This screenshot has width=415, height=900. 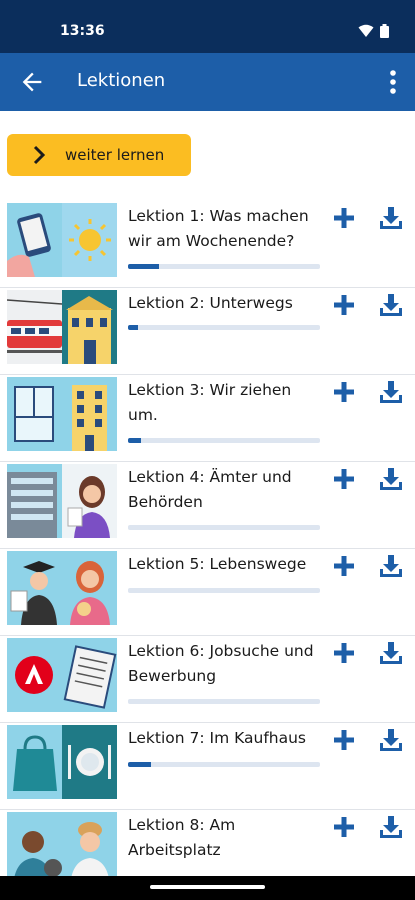 I want to click on lesson-title: Lektion 8: Am Arbeitsplatz, so click(x=182, y=837).